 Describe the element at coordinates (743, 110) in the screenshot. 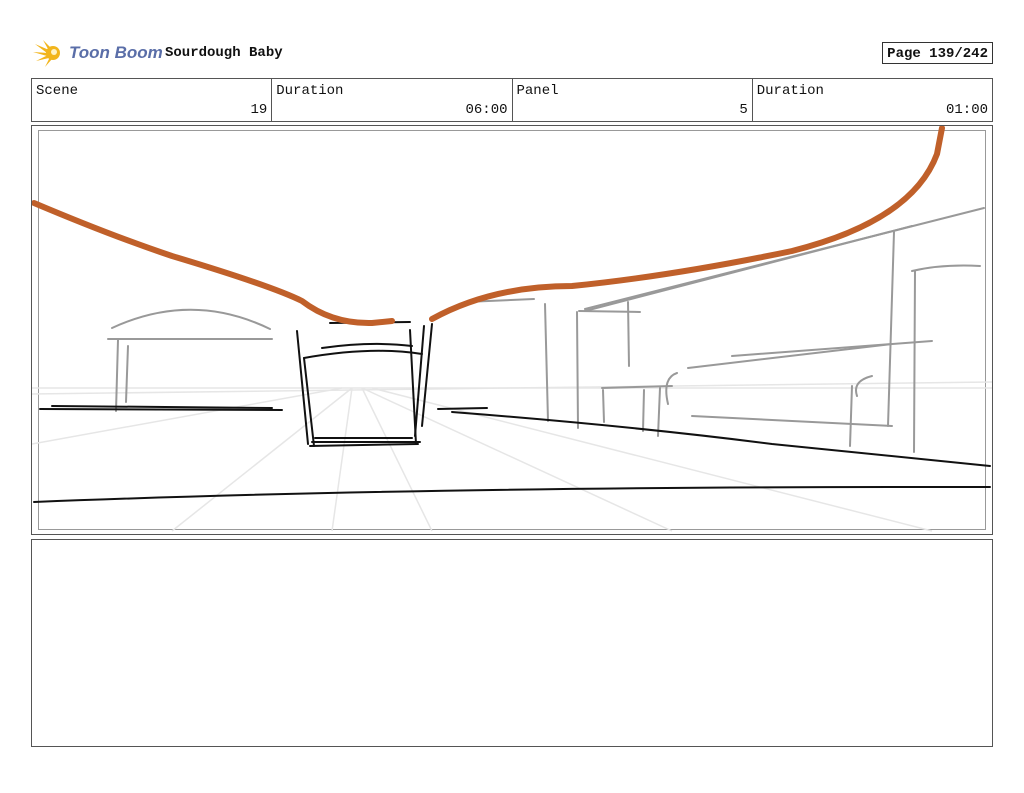

I see `panel-value: 5` at that location.